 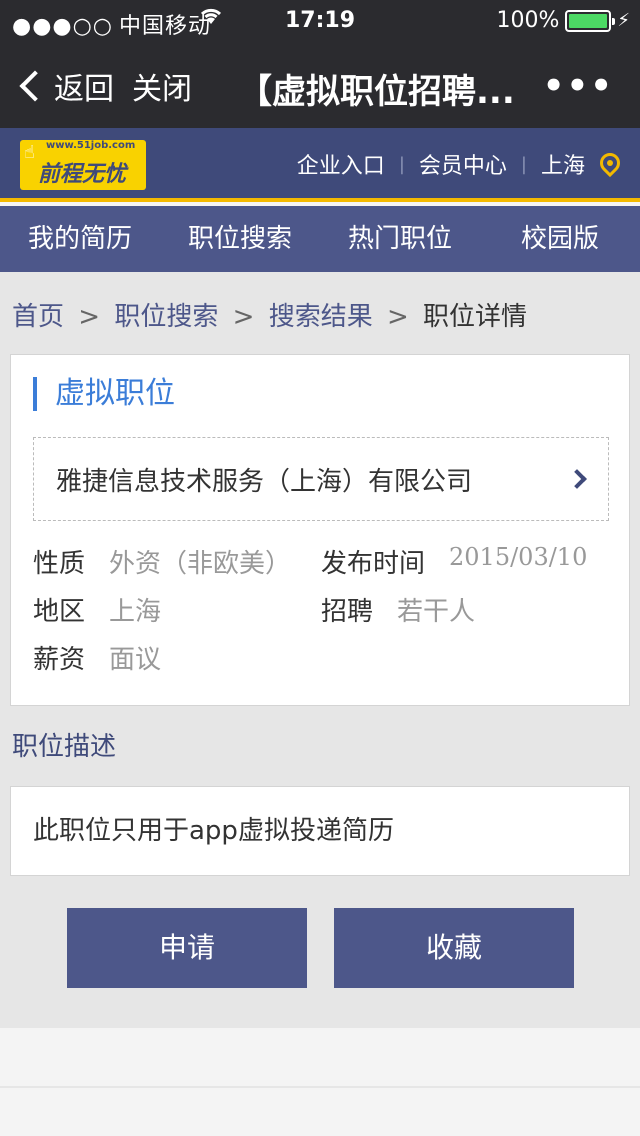 I want to click on logo: ☝ www.51job.com 前程无忧, so click(x=83, y=165).